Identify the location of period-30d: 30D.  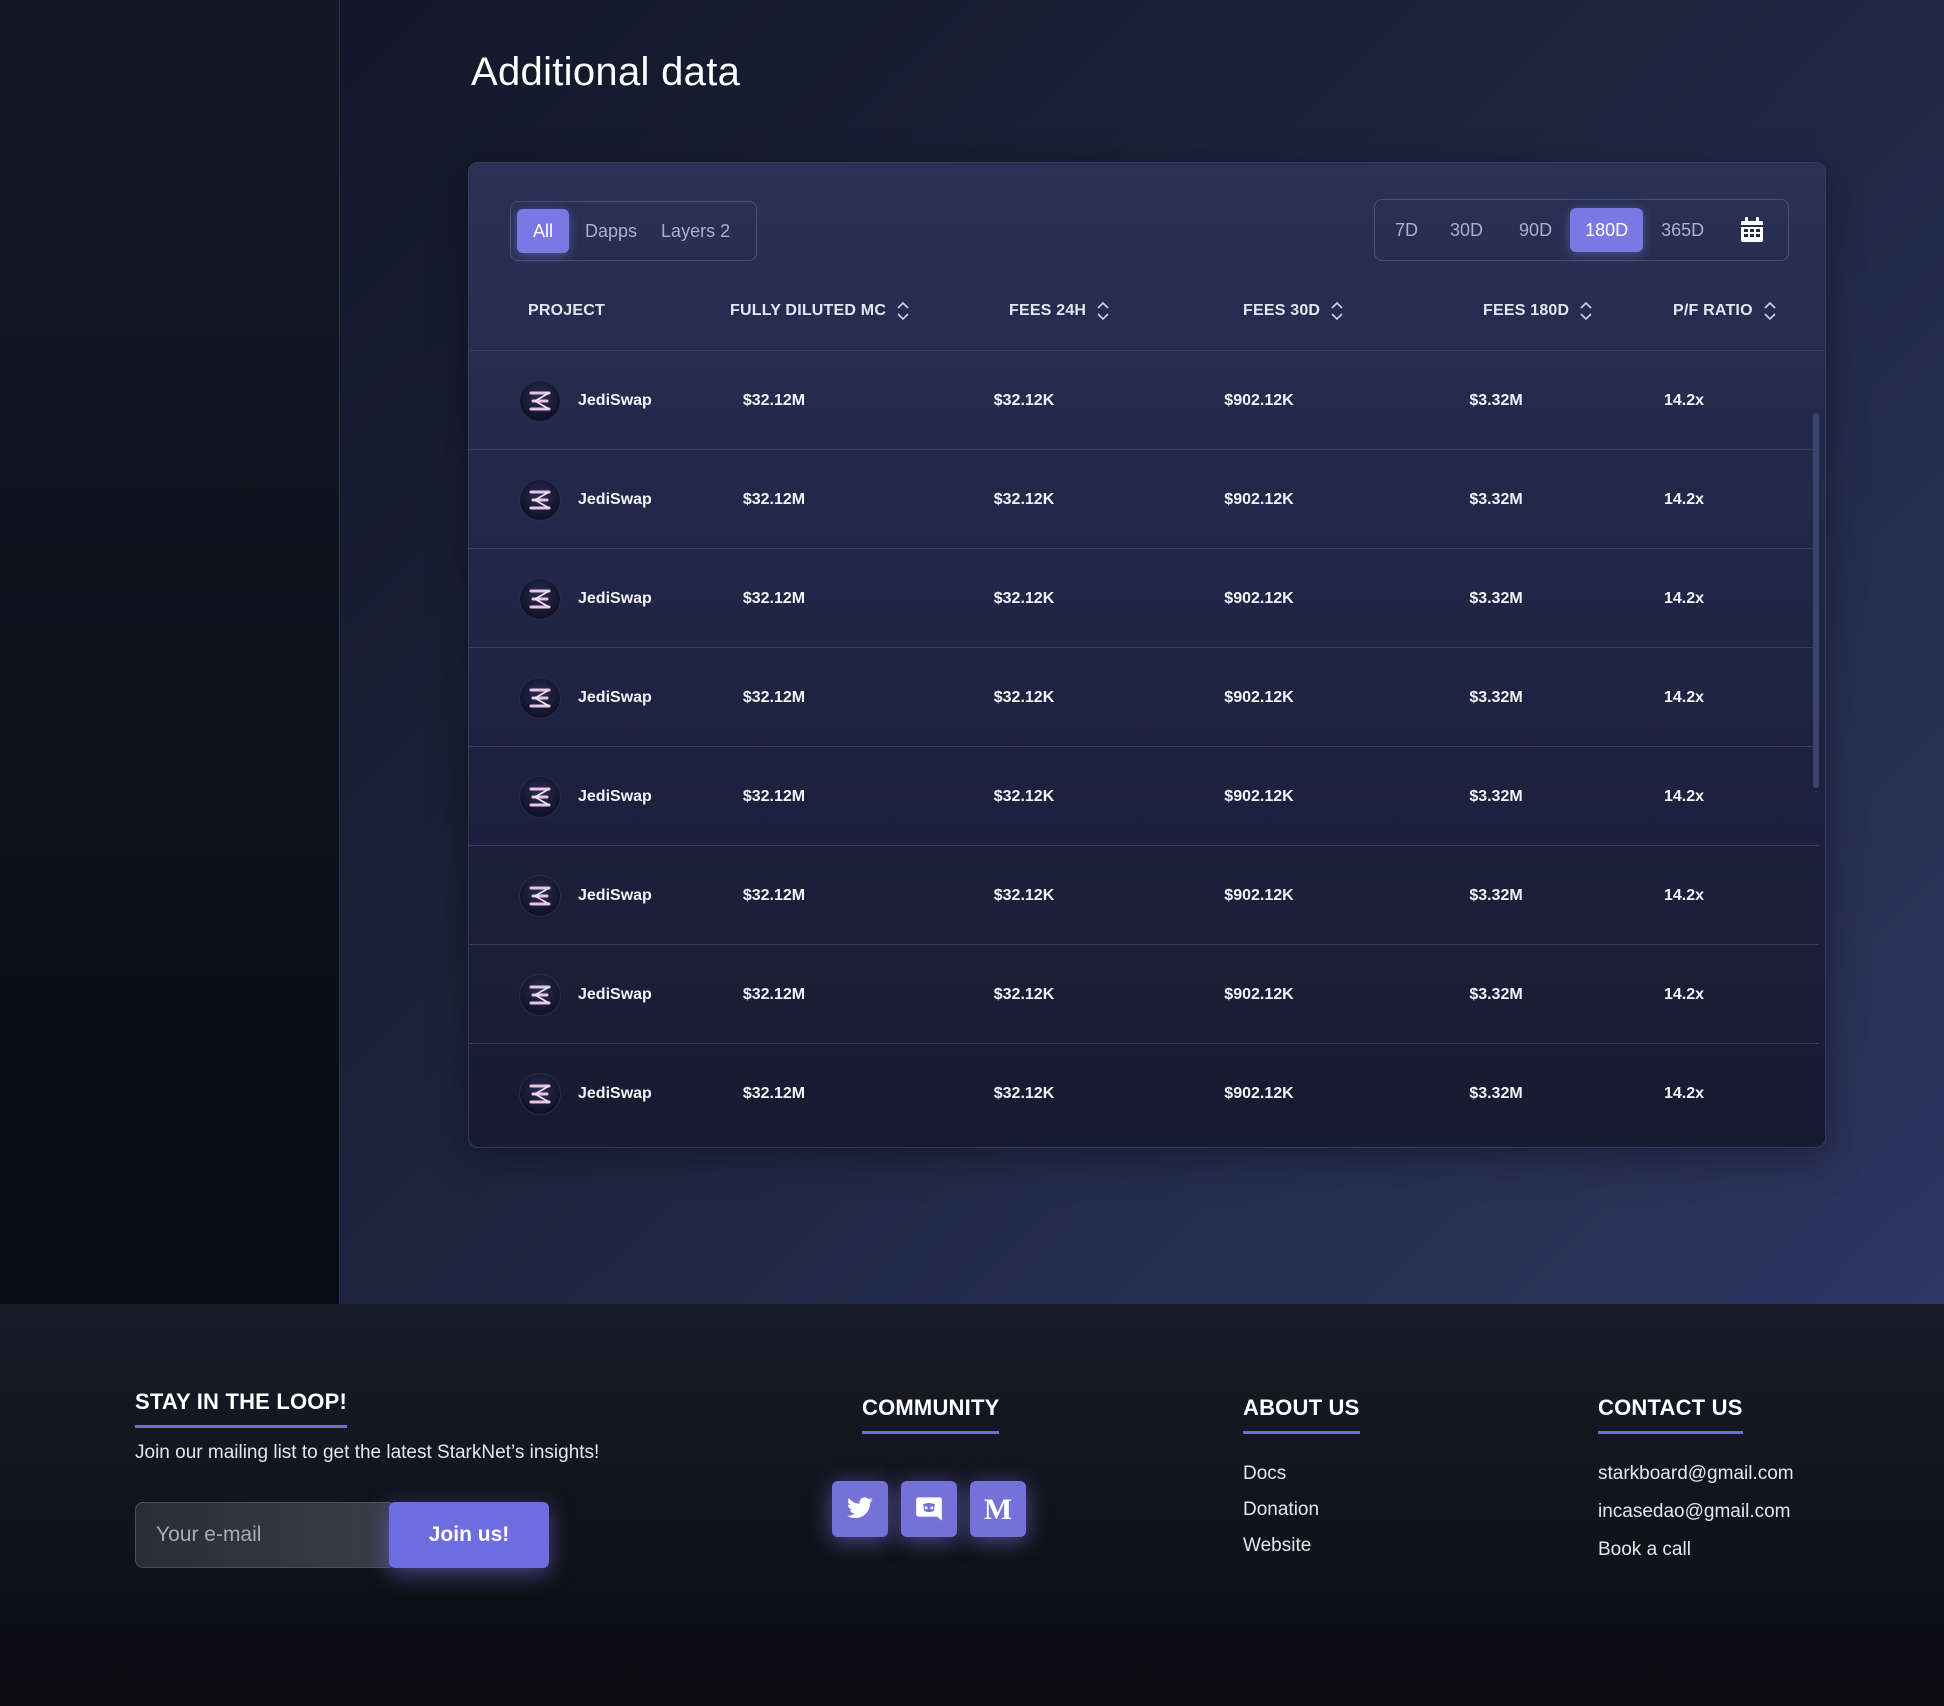
(1466, 230).